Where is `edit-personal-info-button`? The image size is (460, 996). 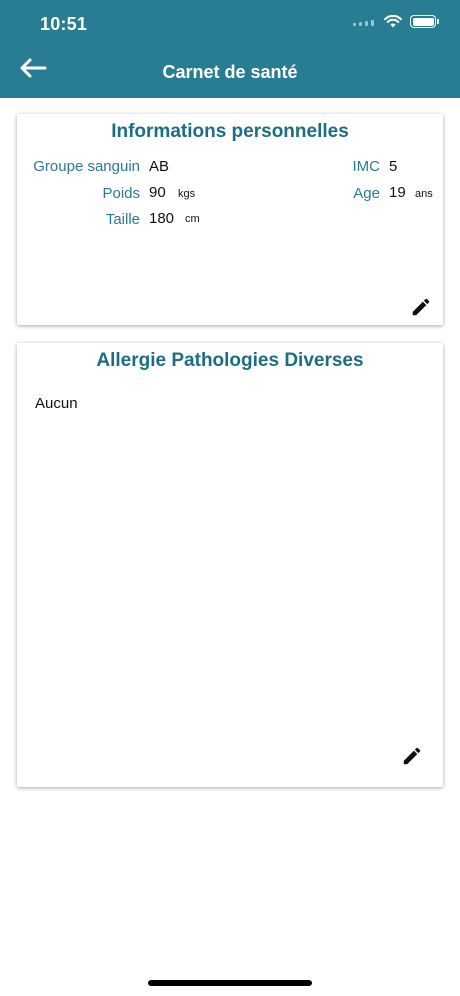
edit-personal-info-button is located at coordinates (421, 307).